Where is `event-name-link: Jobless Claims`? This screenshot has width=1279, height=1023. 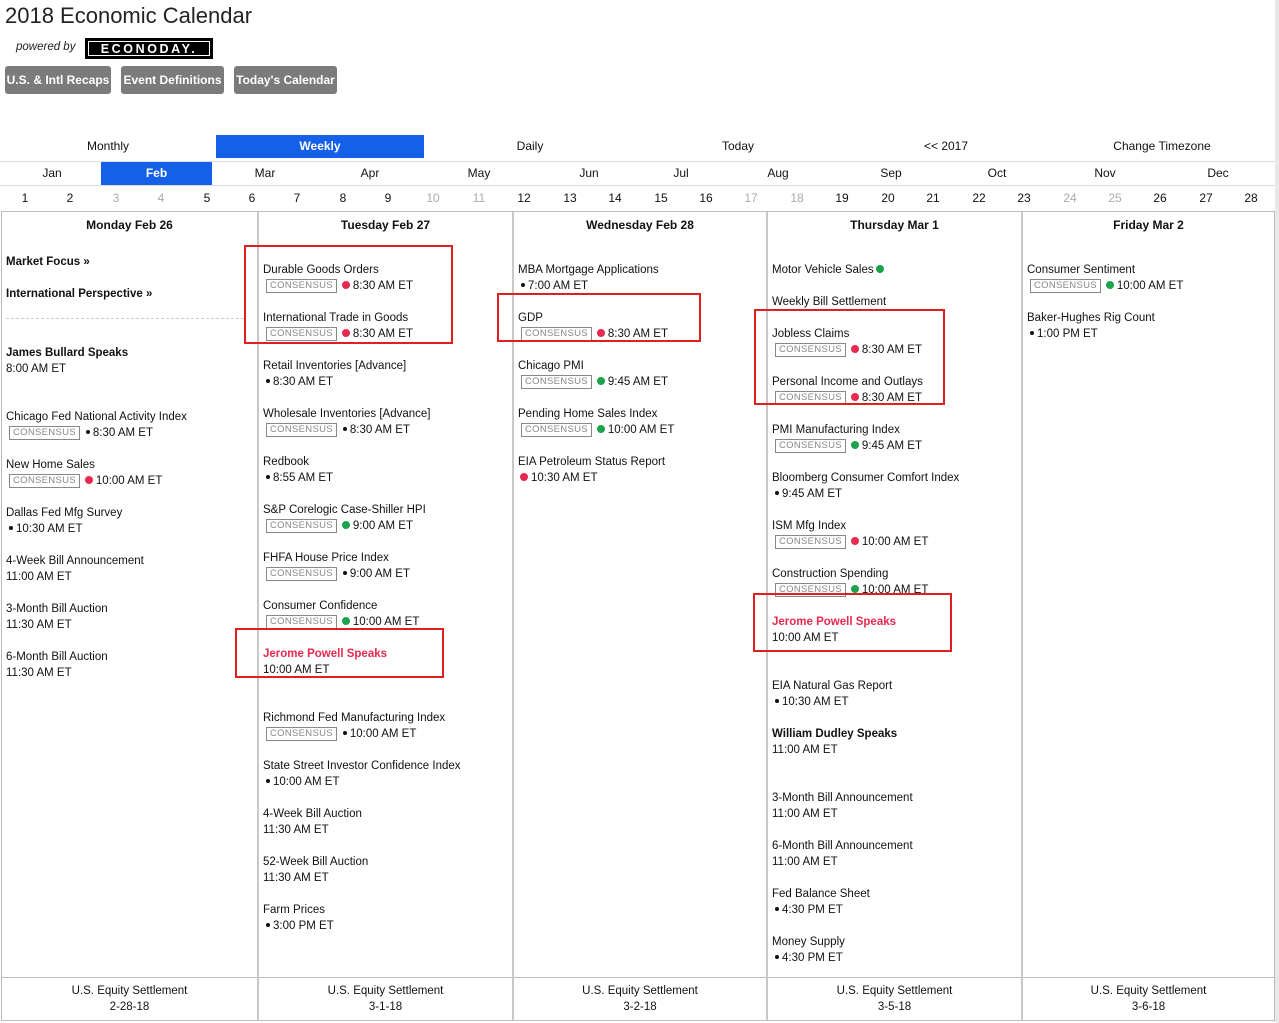 event-name-link: Jobless Claims is located at coordinates (847, 334).